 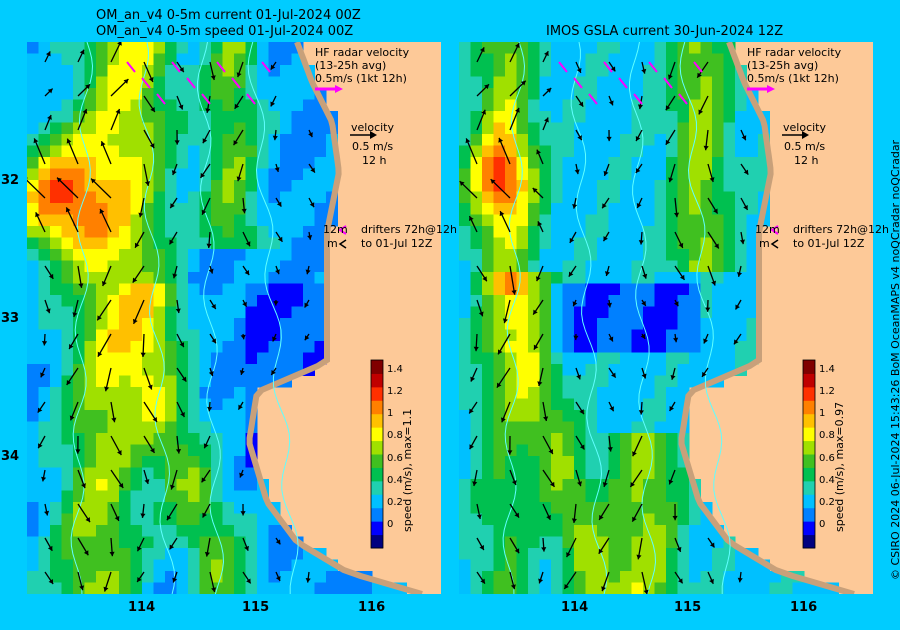 What do you see at coordinates (373, 146) in the screenshot?
I see `velocity-scale-left: 0.5 m/s` at bounding box center [373, 146].